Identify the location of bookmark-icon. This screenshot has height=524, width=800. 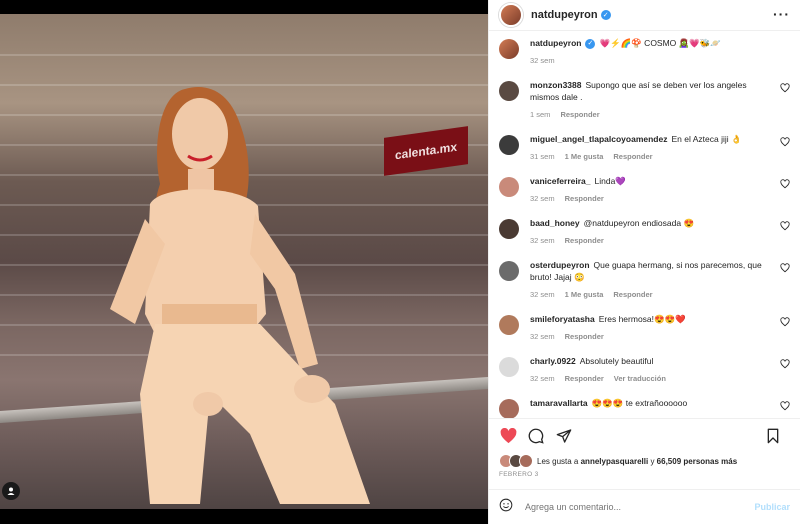
(773, 436).